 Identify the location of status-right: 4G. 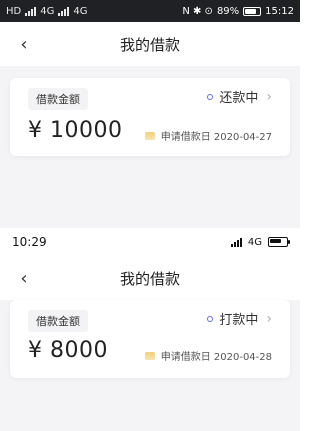
(260, 242).